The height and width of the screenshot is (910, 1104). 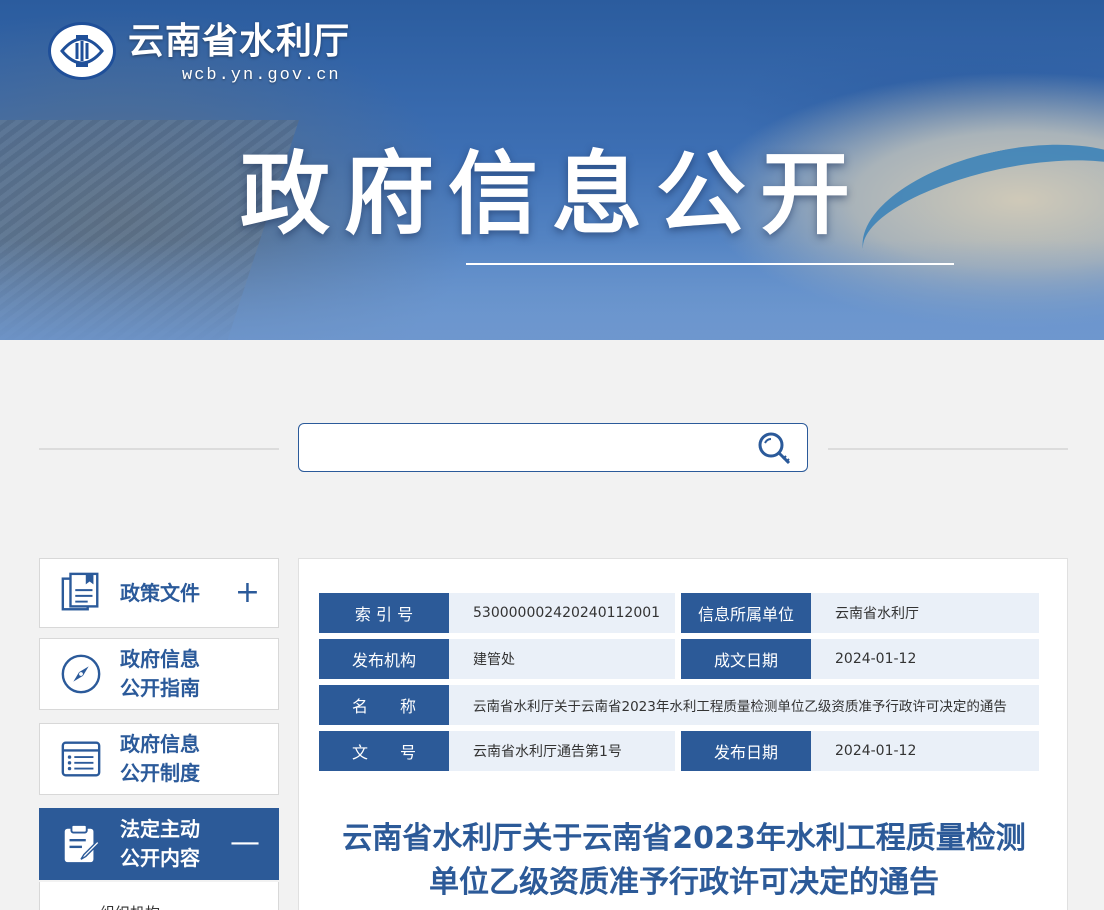 I want to click on published-date-label: 发布日期, so click(x=751, y=751).